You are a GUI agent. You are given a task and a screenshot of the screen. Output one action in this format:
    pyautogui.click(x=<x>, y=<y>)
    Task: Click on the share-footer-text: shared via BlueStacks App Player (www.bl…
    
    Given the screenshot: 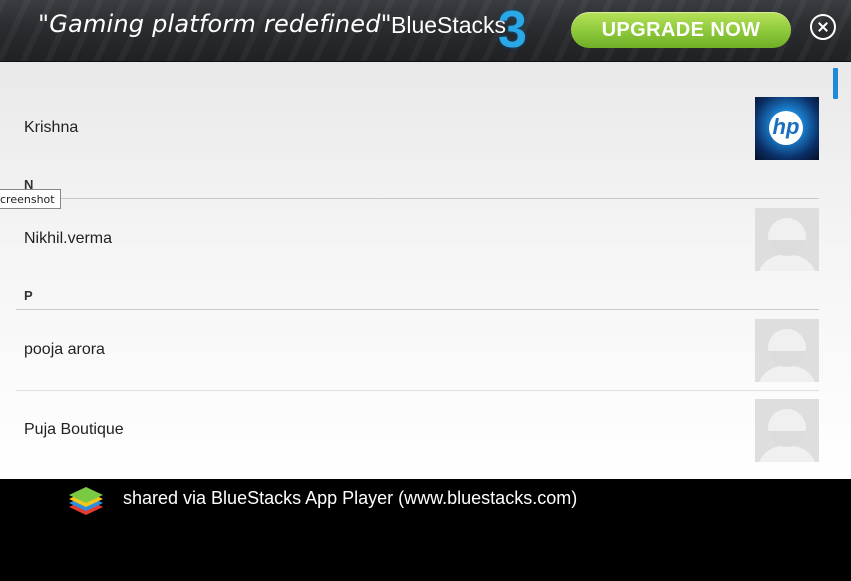 What is the action you would take?
    pyautogui.click(x=350, y=498)
    